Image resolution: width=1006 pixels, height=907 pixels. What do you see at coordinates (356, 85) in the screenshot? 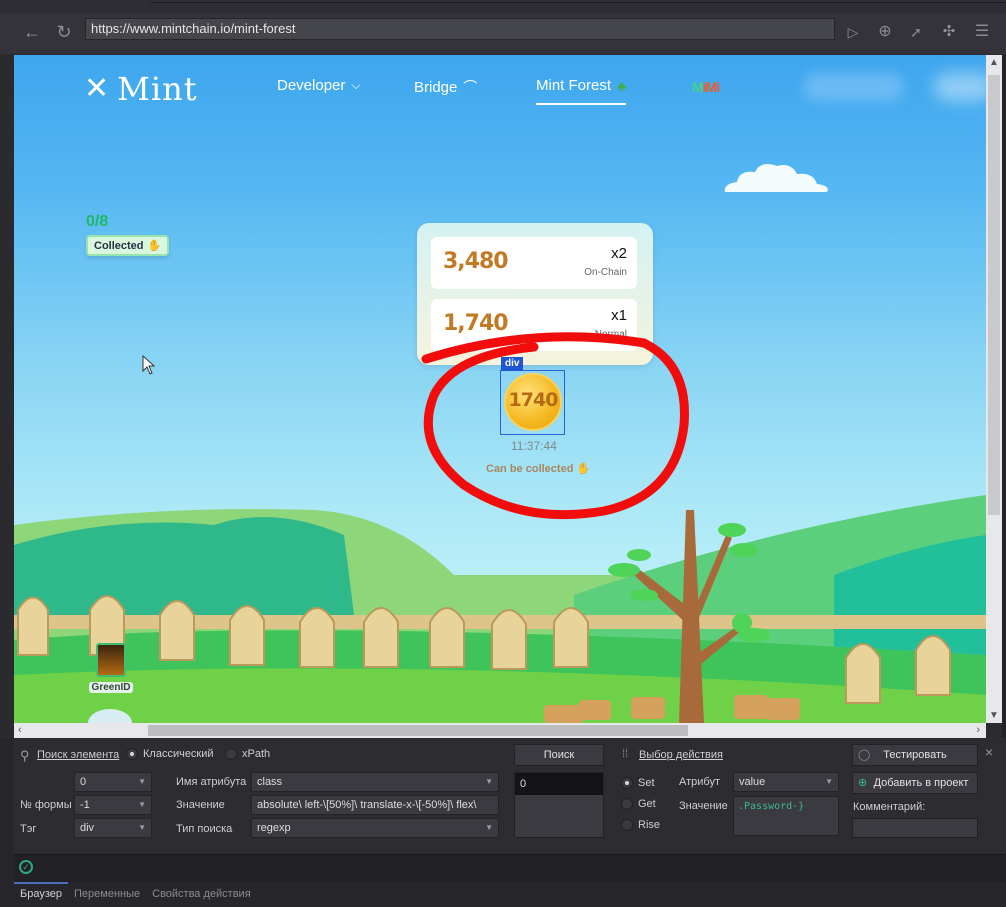
I see `chevron-down-icon: ⌵` at bounding box center [356, 85].